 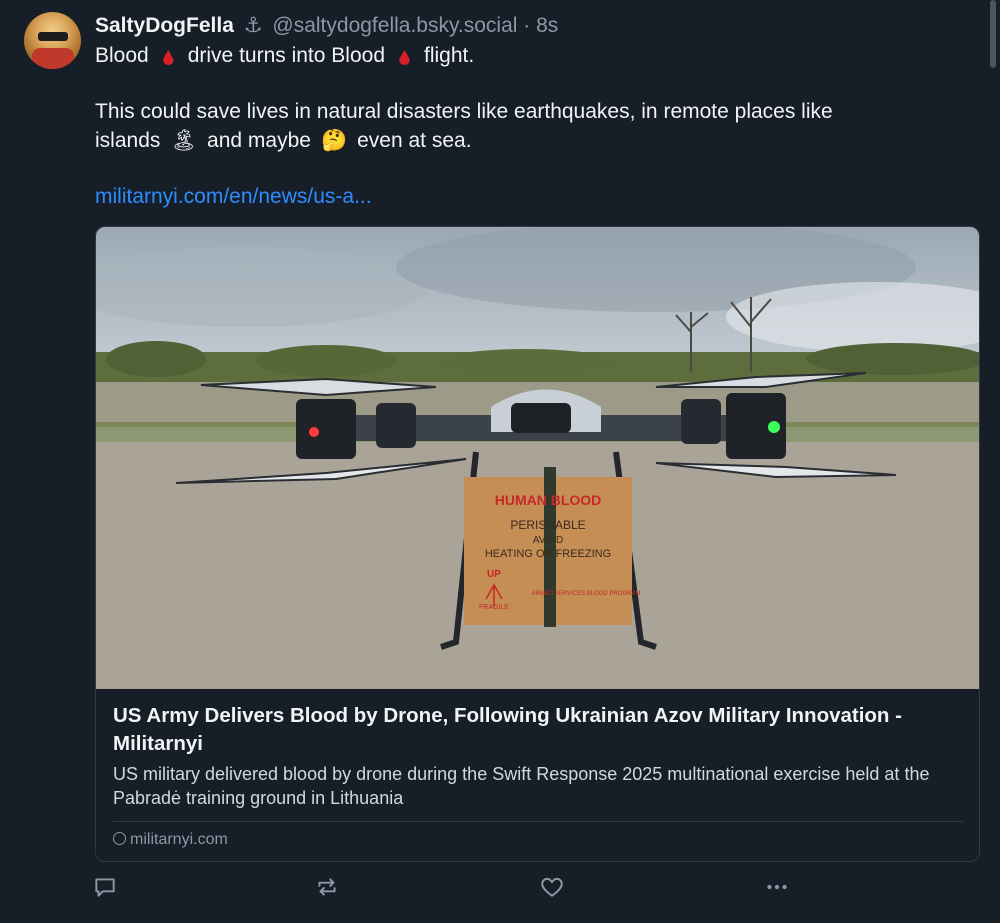 What do you see at coordinates (552, 887) in the screenshot?
I see `heart-icon` at bounding box center [552, 887].